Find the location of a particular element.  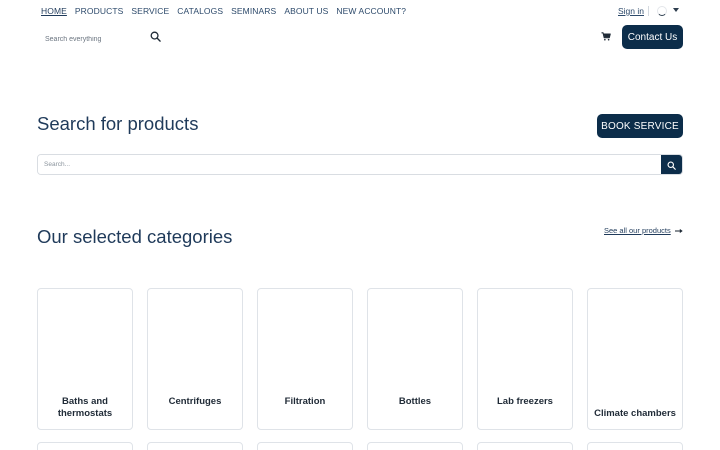

category-card-baths: Baths and thermostats is located at coordinates (85, 359).